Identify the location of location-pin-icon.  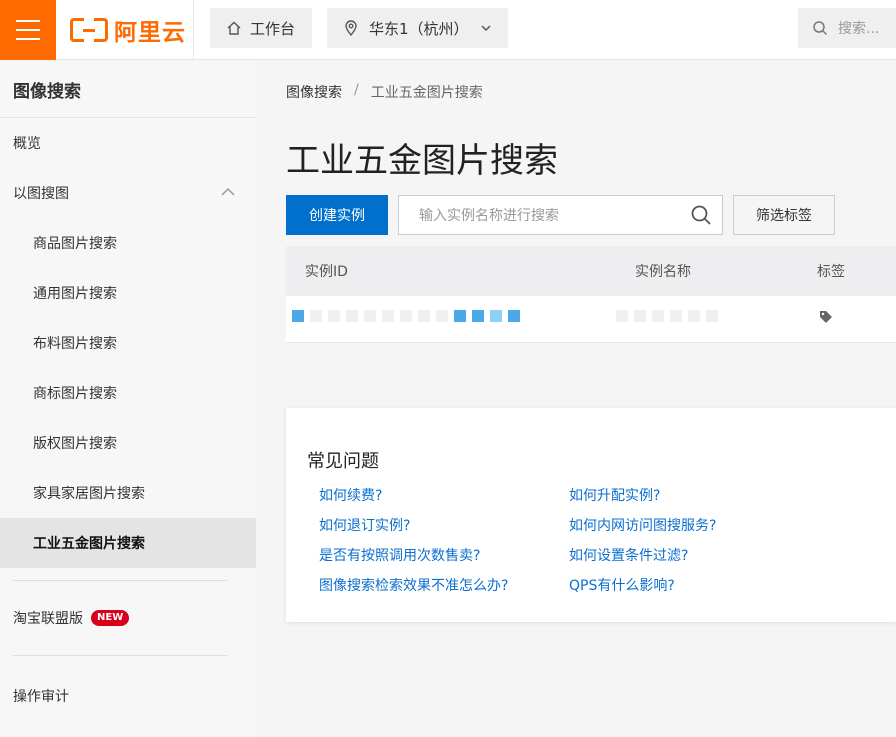
(351, 28).